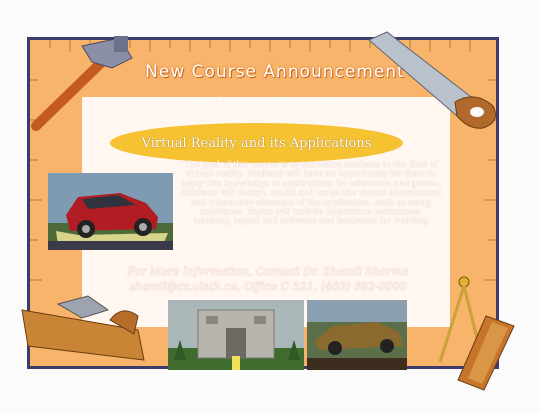 The width and height of the screenshot is (540, 413). I want to click on car-render-image, so click(110, 211).